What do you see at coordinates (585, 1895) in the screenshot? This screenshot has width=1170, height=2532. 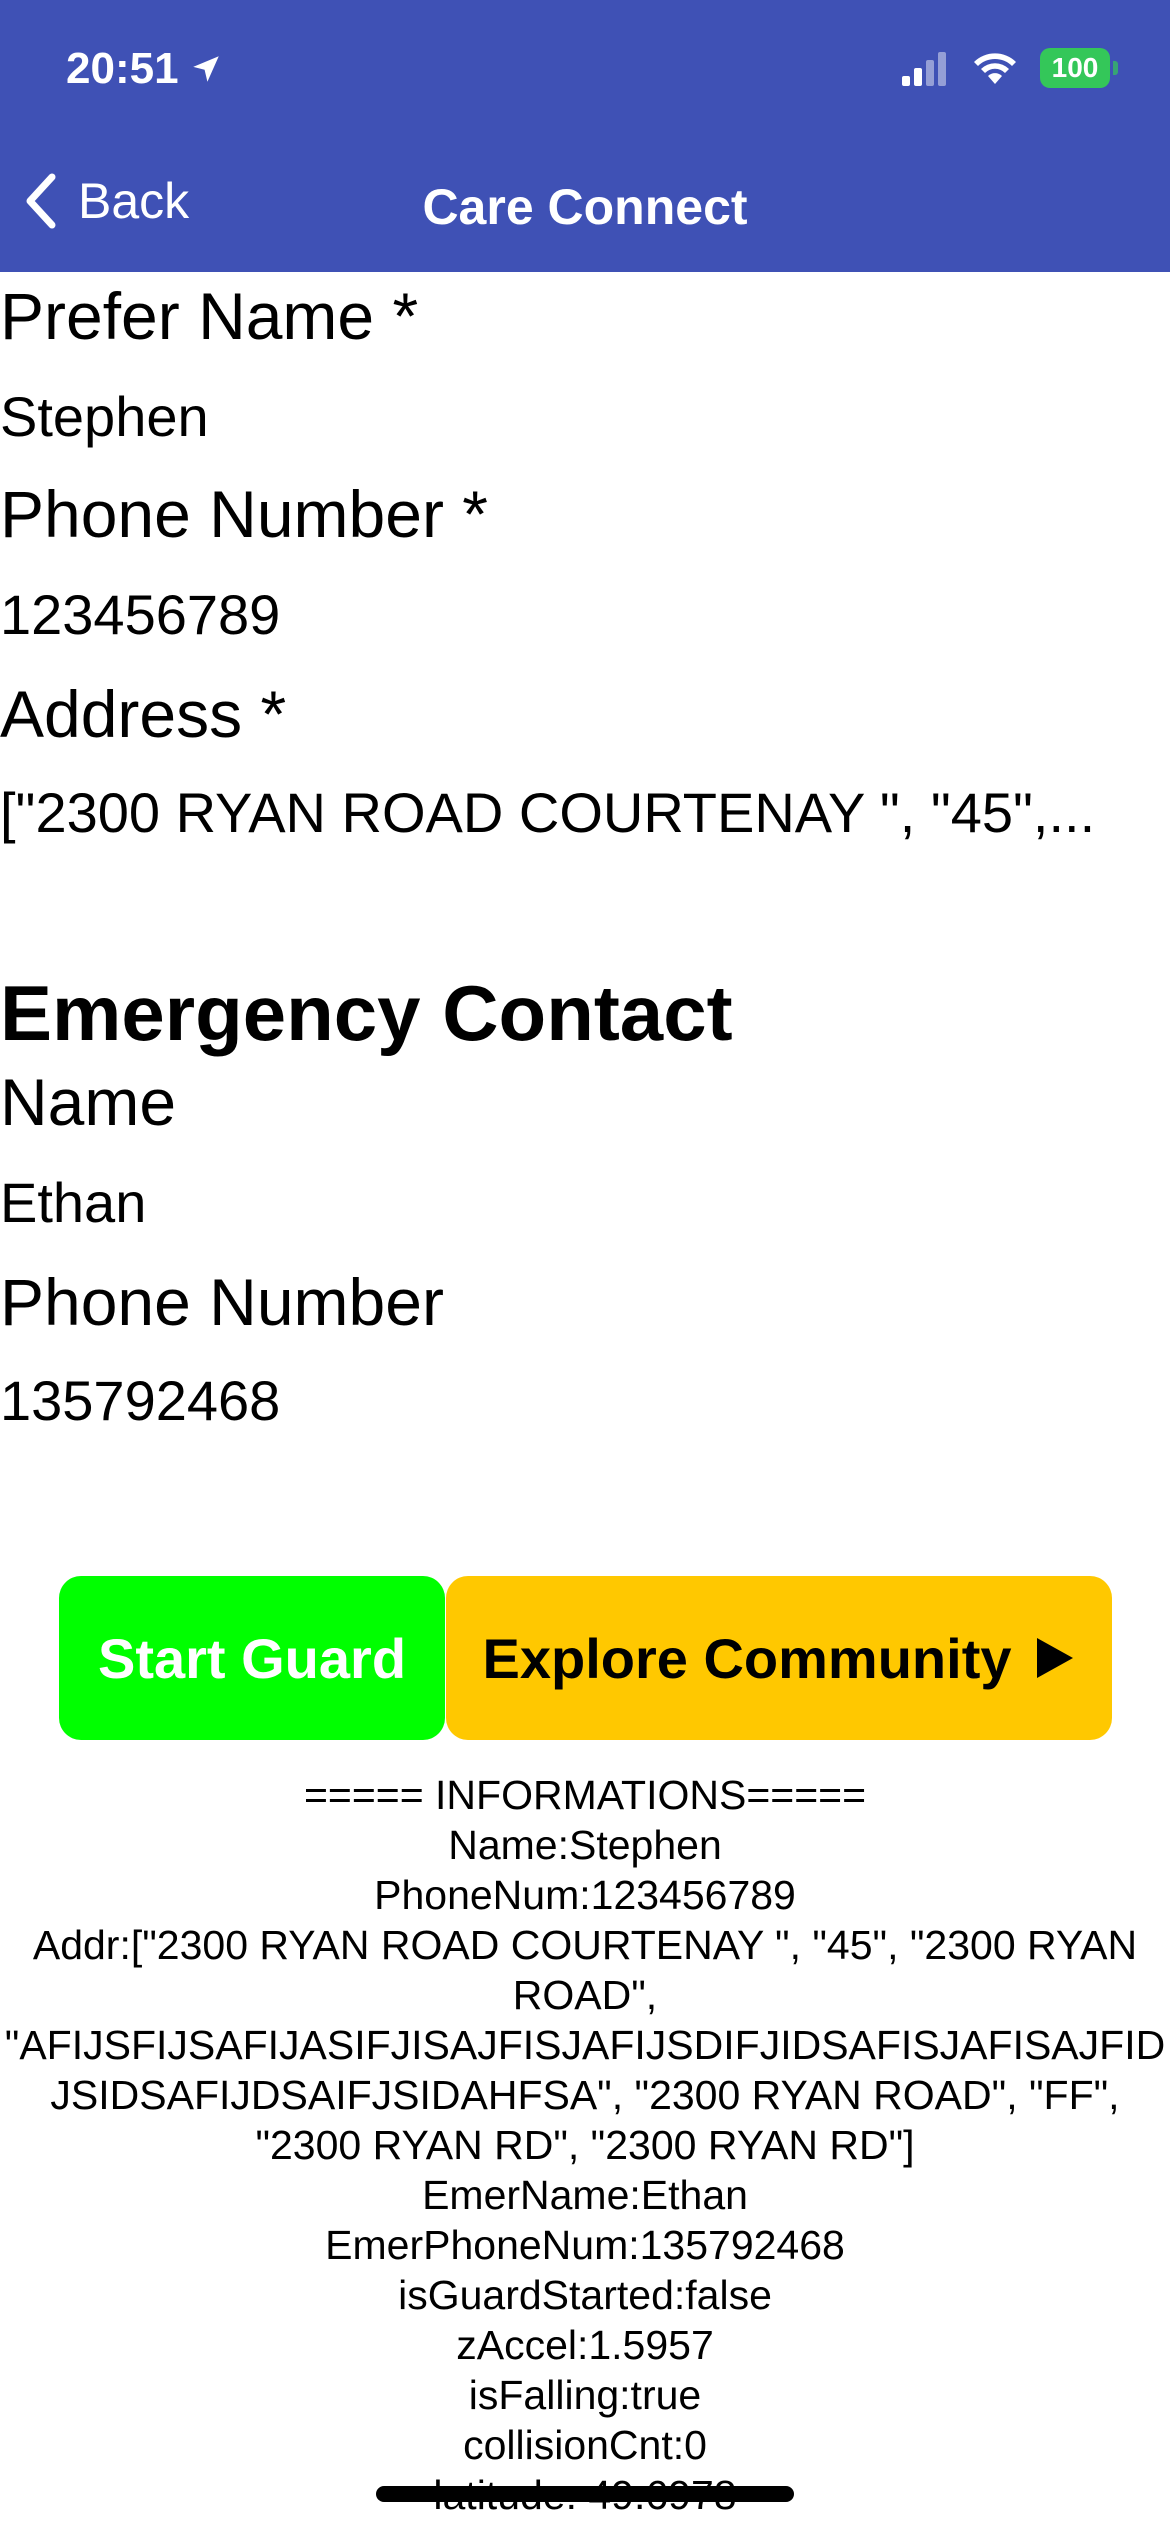 I see `info-phone: PhoneNum:123456789` at bounding box center [585, 1895].